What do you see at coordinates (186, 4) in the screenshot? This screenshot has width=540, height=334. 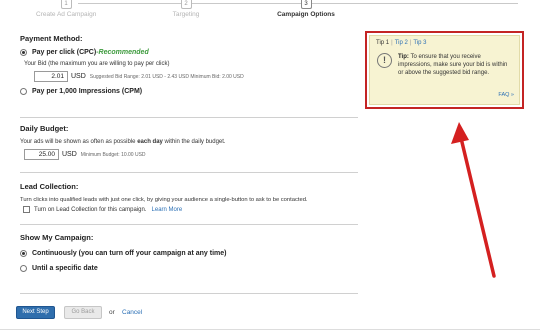 I see `step-number: 2` at bounding box center [186, 4].